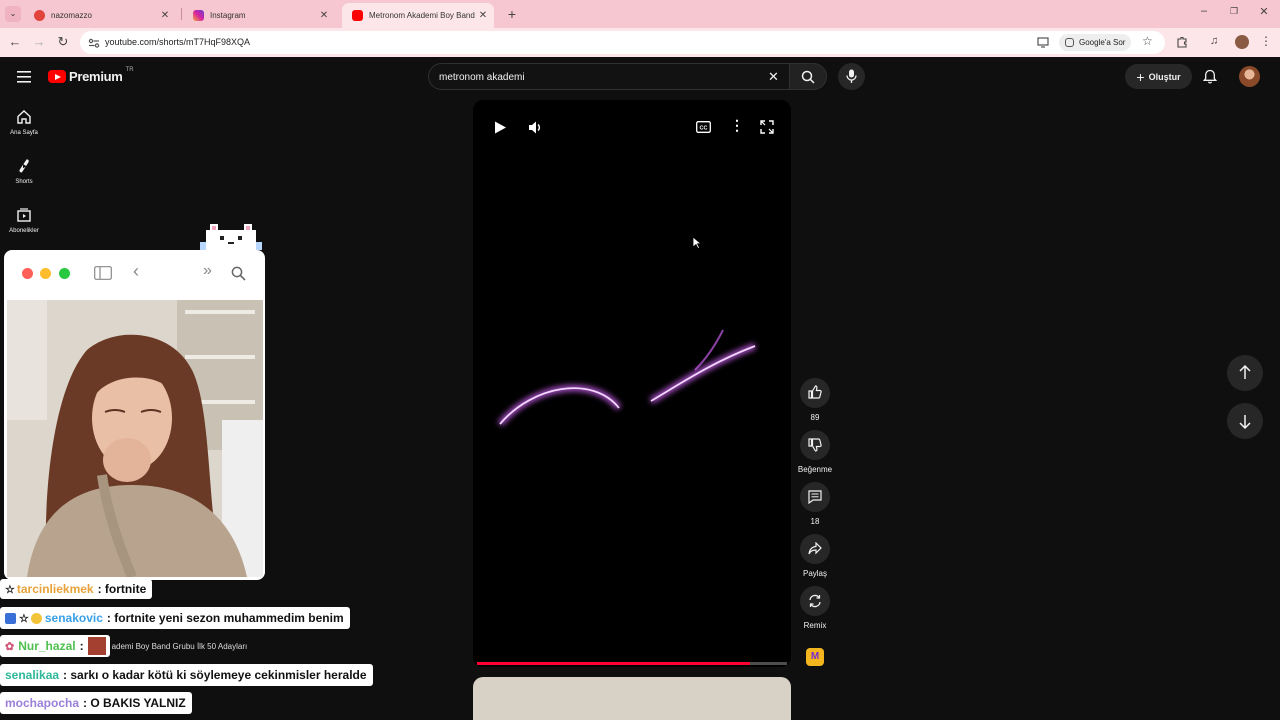  What do you see at coordinates (1158, 76) in the screenshot?
I see `create-button: + Oluştur` at bounding box center [1158, 76].